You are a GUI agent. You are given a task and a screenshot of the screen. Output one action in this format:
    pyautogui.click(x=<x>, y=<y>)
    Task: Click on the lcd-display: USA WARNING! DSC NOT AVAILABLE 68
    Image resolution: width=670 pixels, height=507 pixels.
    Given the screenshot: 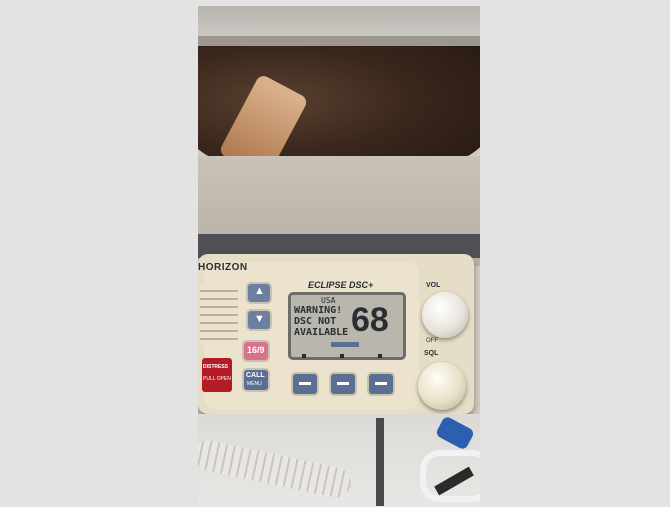 What is the action you would take?
    pyautogui.click(x=347, y=326)
    